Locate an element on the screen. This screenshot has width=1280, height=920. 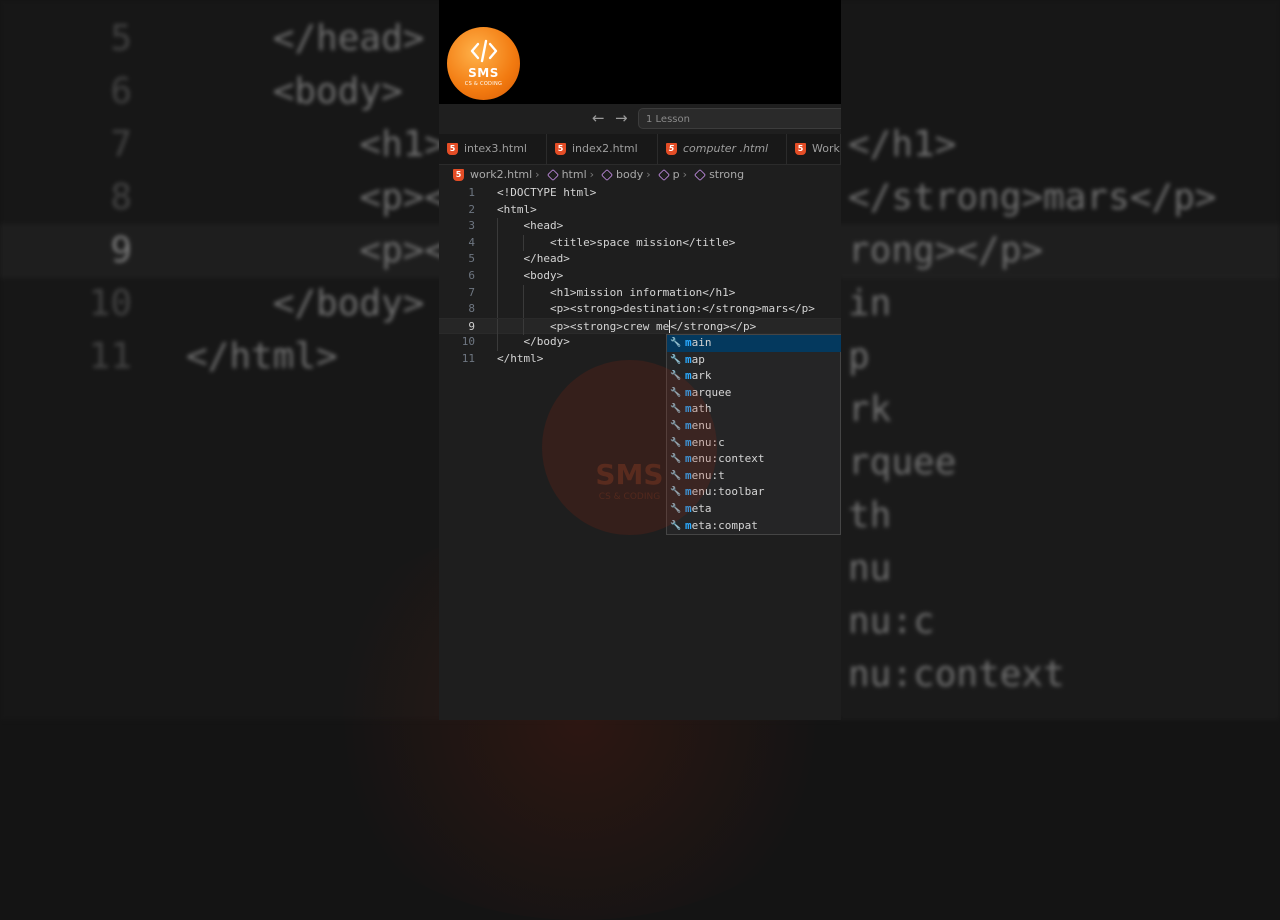
suggestion-label: map is located at coordinates (695, 359).